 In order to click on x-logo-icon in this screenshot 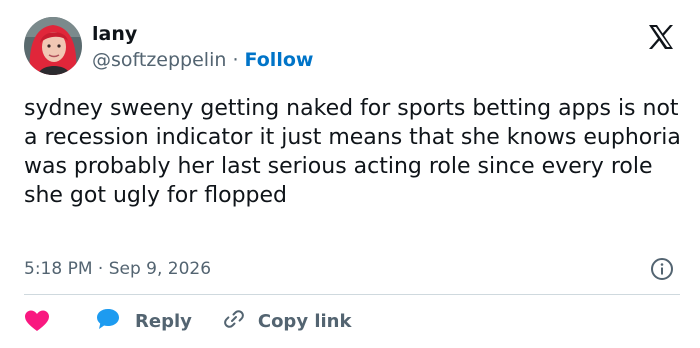, I will do `click(661, 37)`.